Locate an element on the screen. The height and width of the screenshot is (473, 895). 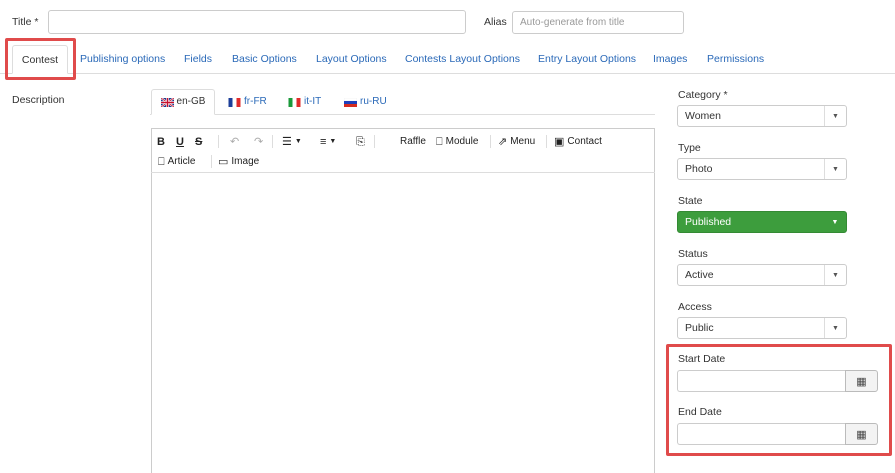
language-tabs-divider is located at coordinates (402, 114).